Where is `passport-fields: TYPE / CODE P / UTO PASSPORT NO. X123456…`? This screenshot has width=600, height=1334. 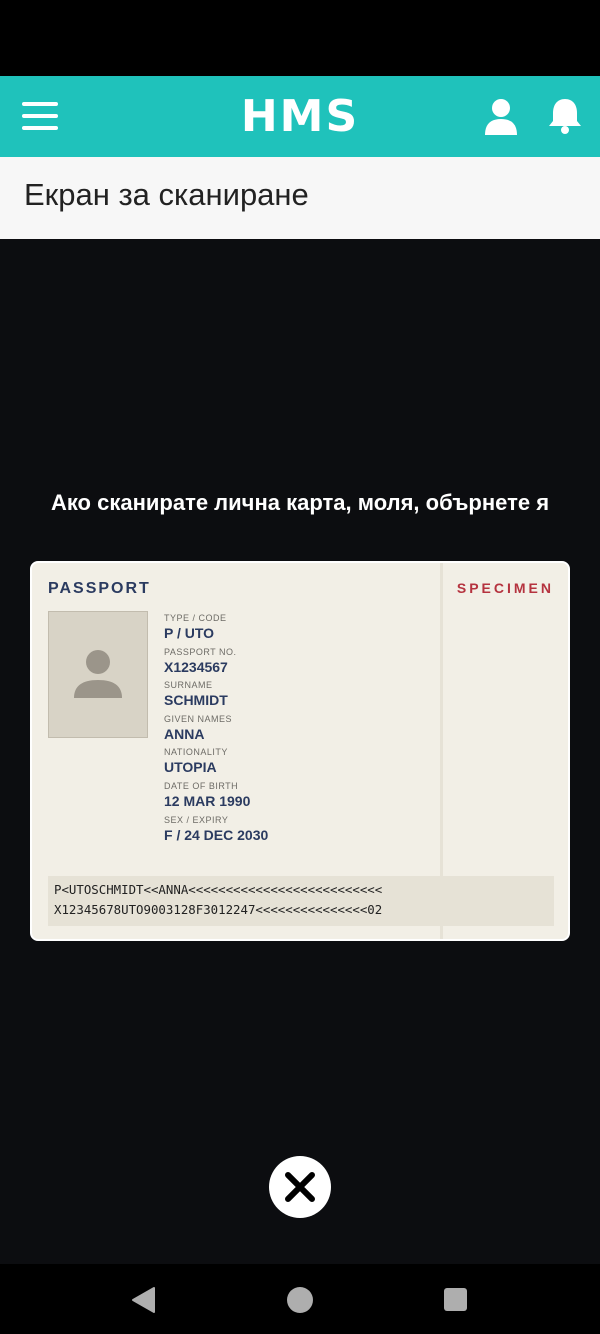 passport-fields: TYPE / CODE P / UTO PASSPORT NO. X123456… is located at coordinates (294, 730).